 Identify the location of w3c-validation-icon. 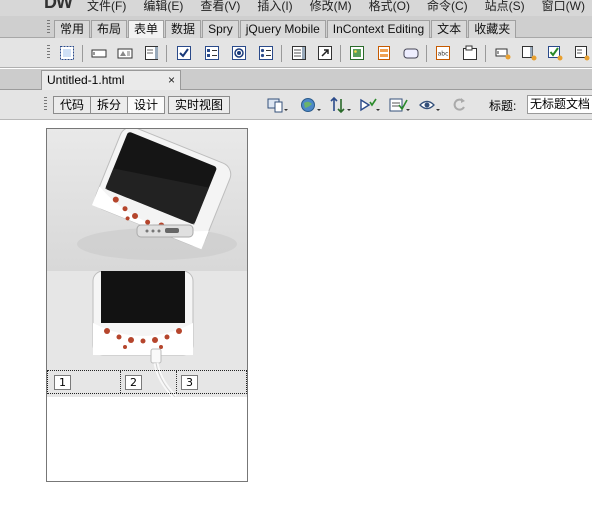
(370, 105).